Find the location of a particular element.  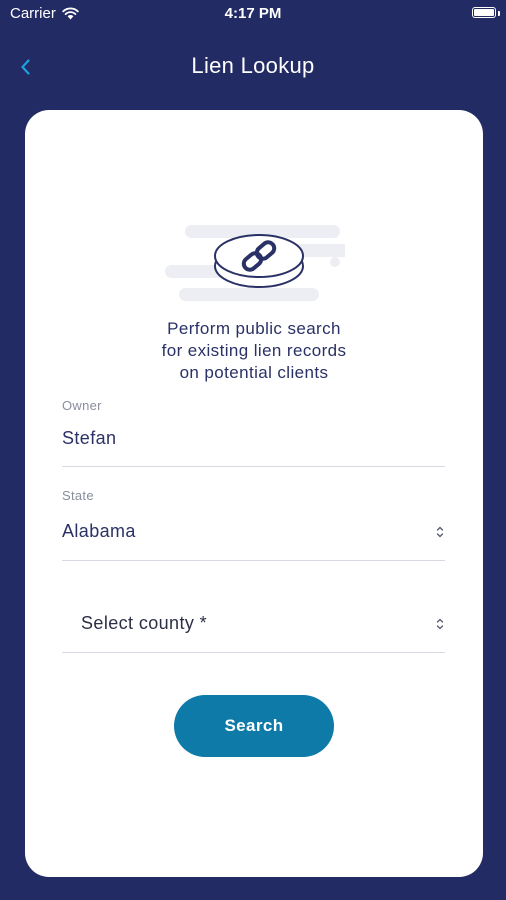

county-select: Select county * is located at coordinates (253, 618).